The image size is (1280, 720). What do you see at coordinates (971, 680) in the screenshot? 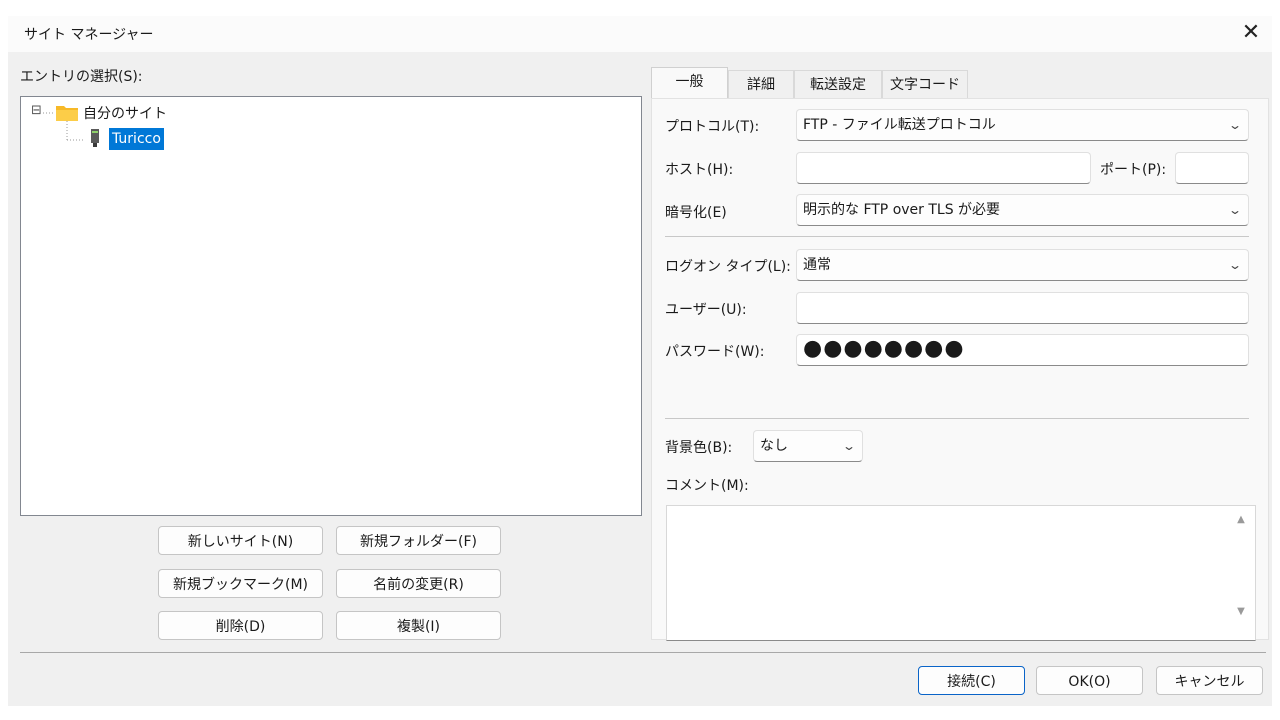
I see `connect-button: 接続(C)` at bounding box center [971, 680].